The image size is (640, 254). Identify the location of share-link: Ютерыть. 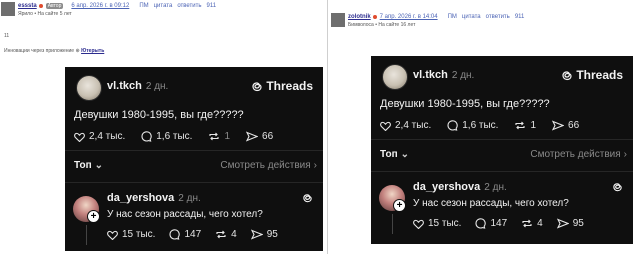
(92, 51).